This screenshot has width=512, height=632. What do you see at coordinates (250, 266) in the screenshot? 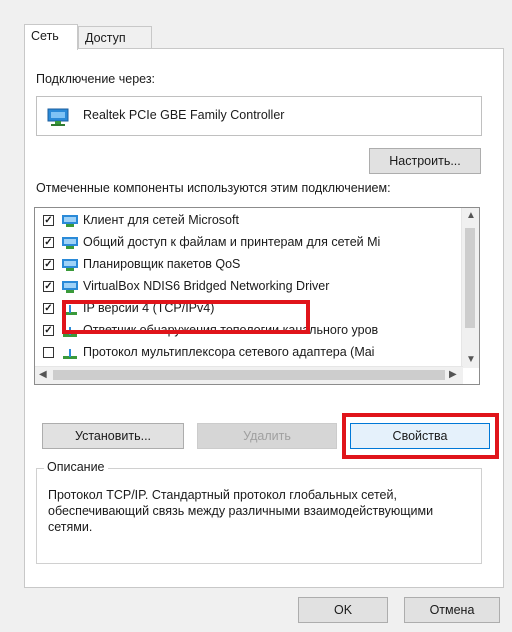
I see `list-item: ✓ Планировщик пакетов QoS` at bounding box center [250, 266].